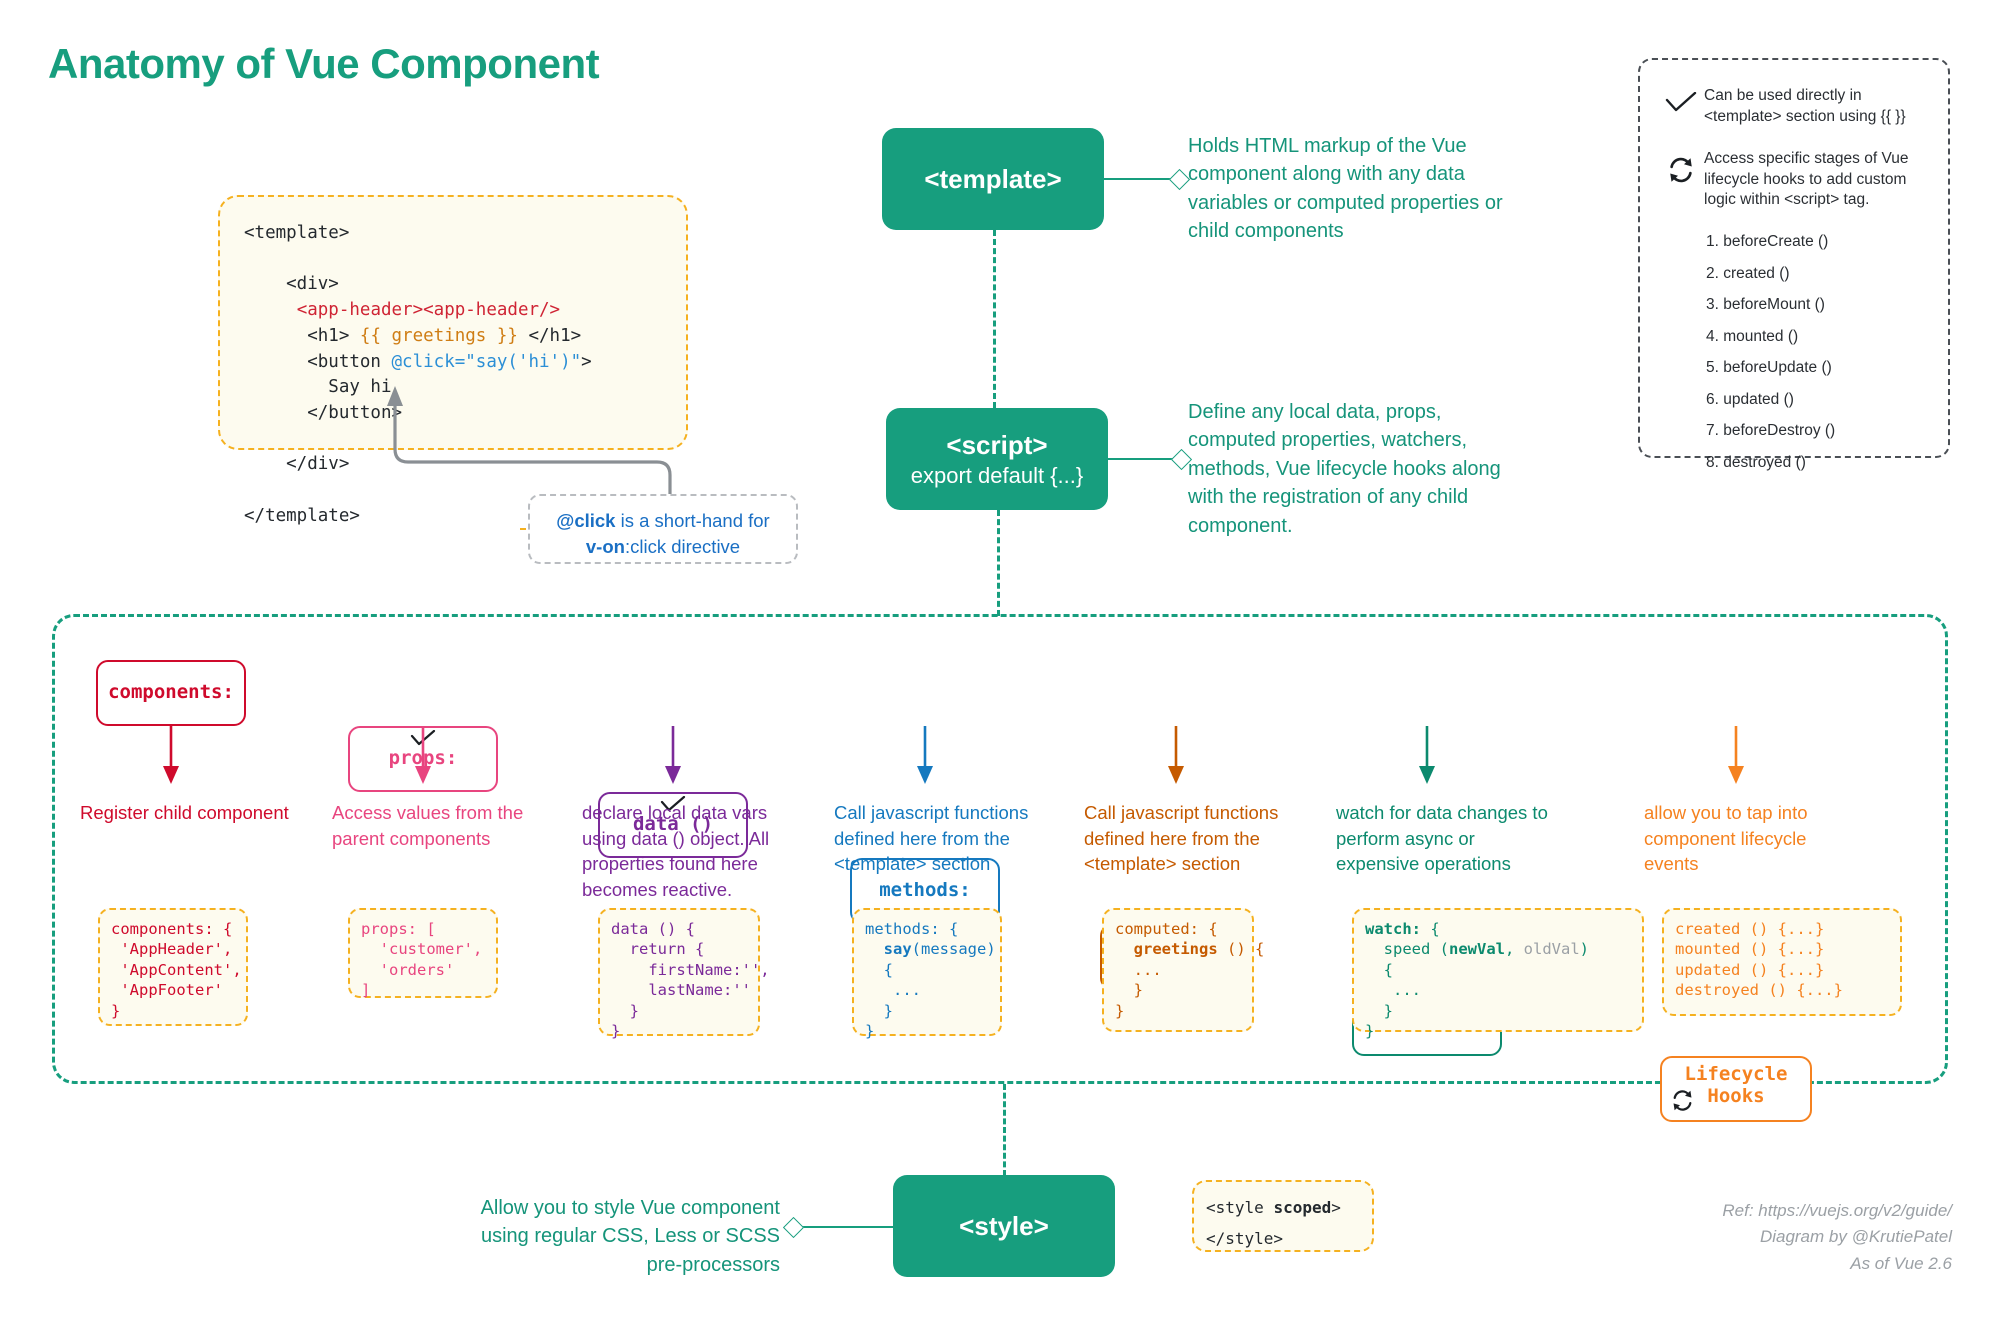 Image resolution: width=2000 pixels, height=1341 pixels. Describe the element at coordinates (1748, 273) in the screenshot. I see `lifecycle-hook-item: 2. created ()` at that location.